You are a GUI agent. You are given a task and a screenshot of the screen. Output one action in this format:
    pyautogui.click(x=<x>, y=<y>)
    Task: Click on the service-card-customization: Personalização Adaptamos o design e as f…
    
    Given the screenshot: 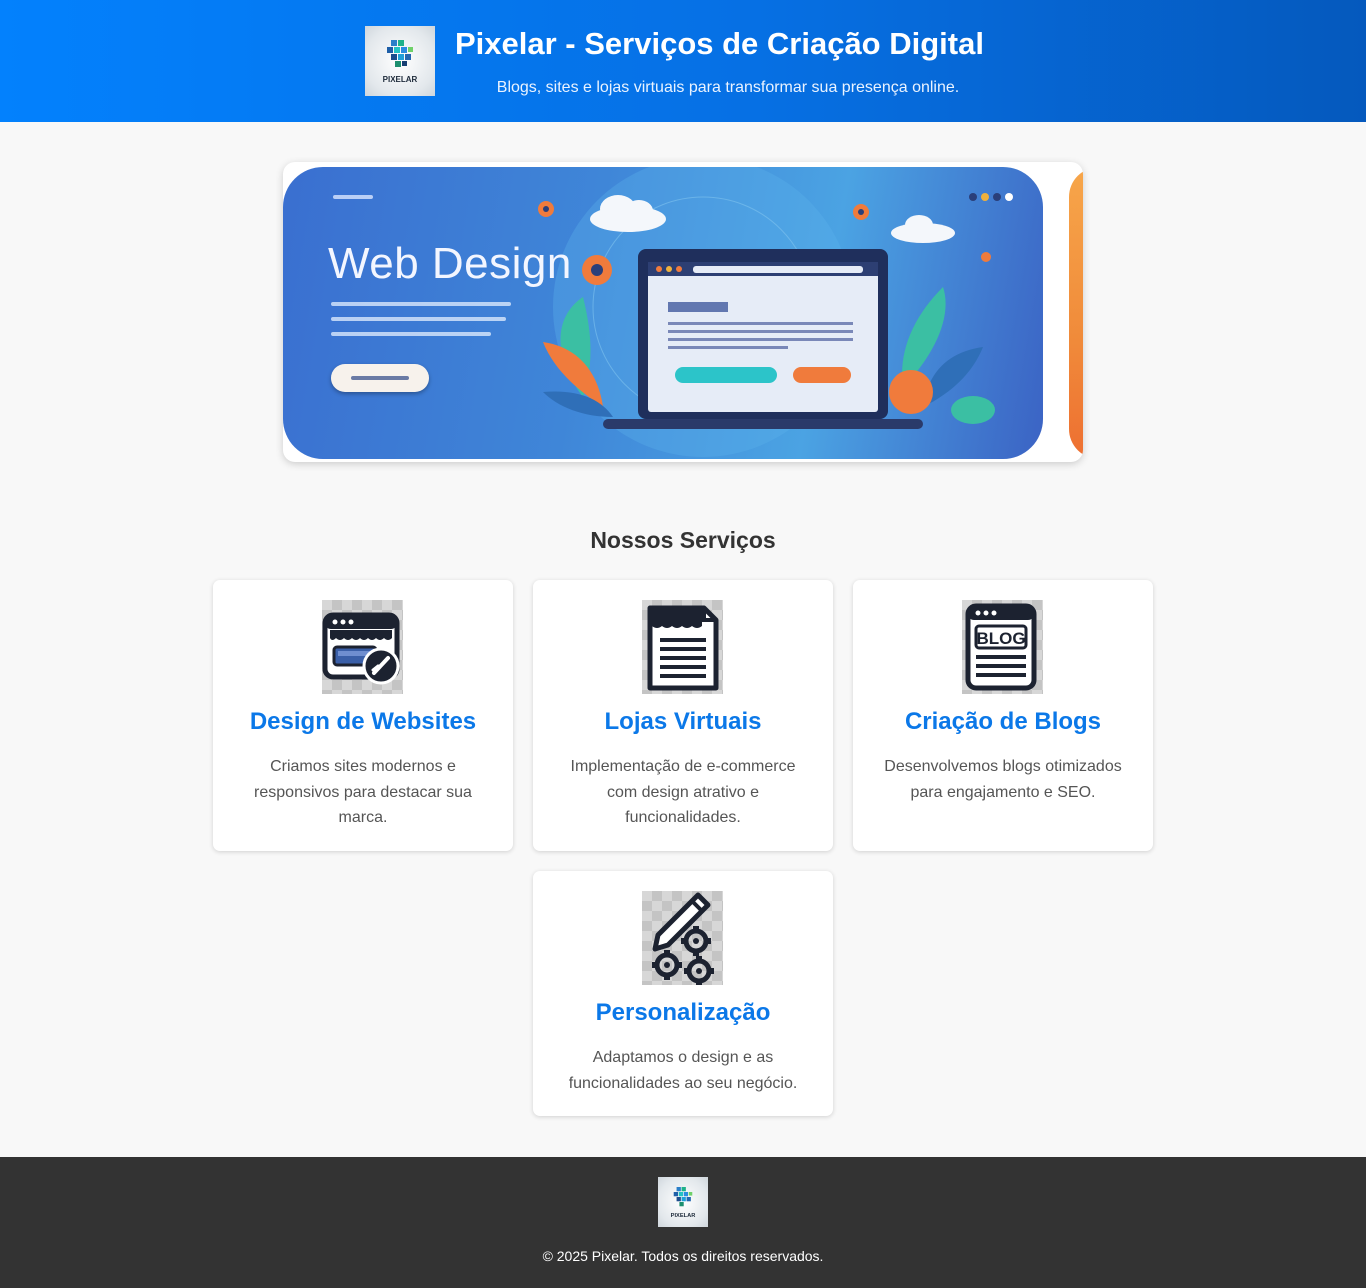 What is the action you would take?
    pyautogui.click(x=683, y=993)
    